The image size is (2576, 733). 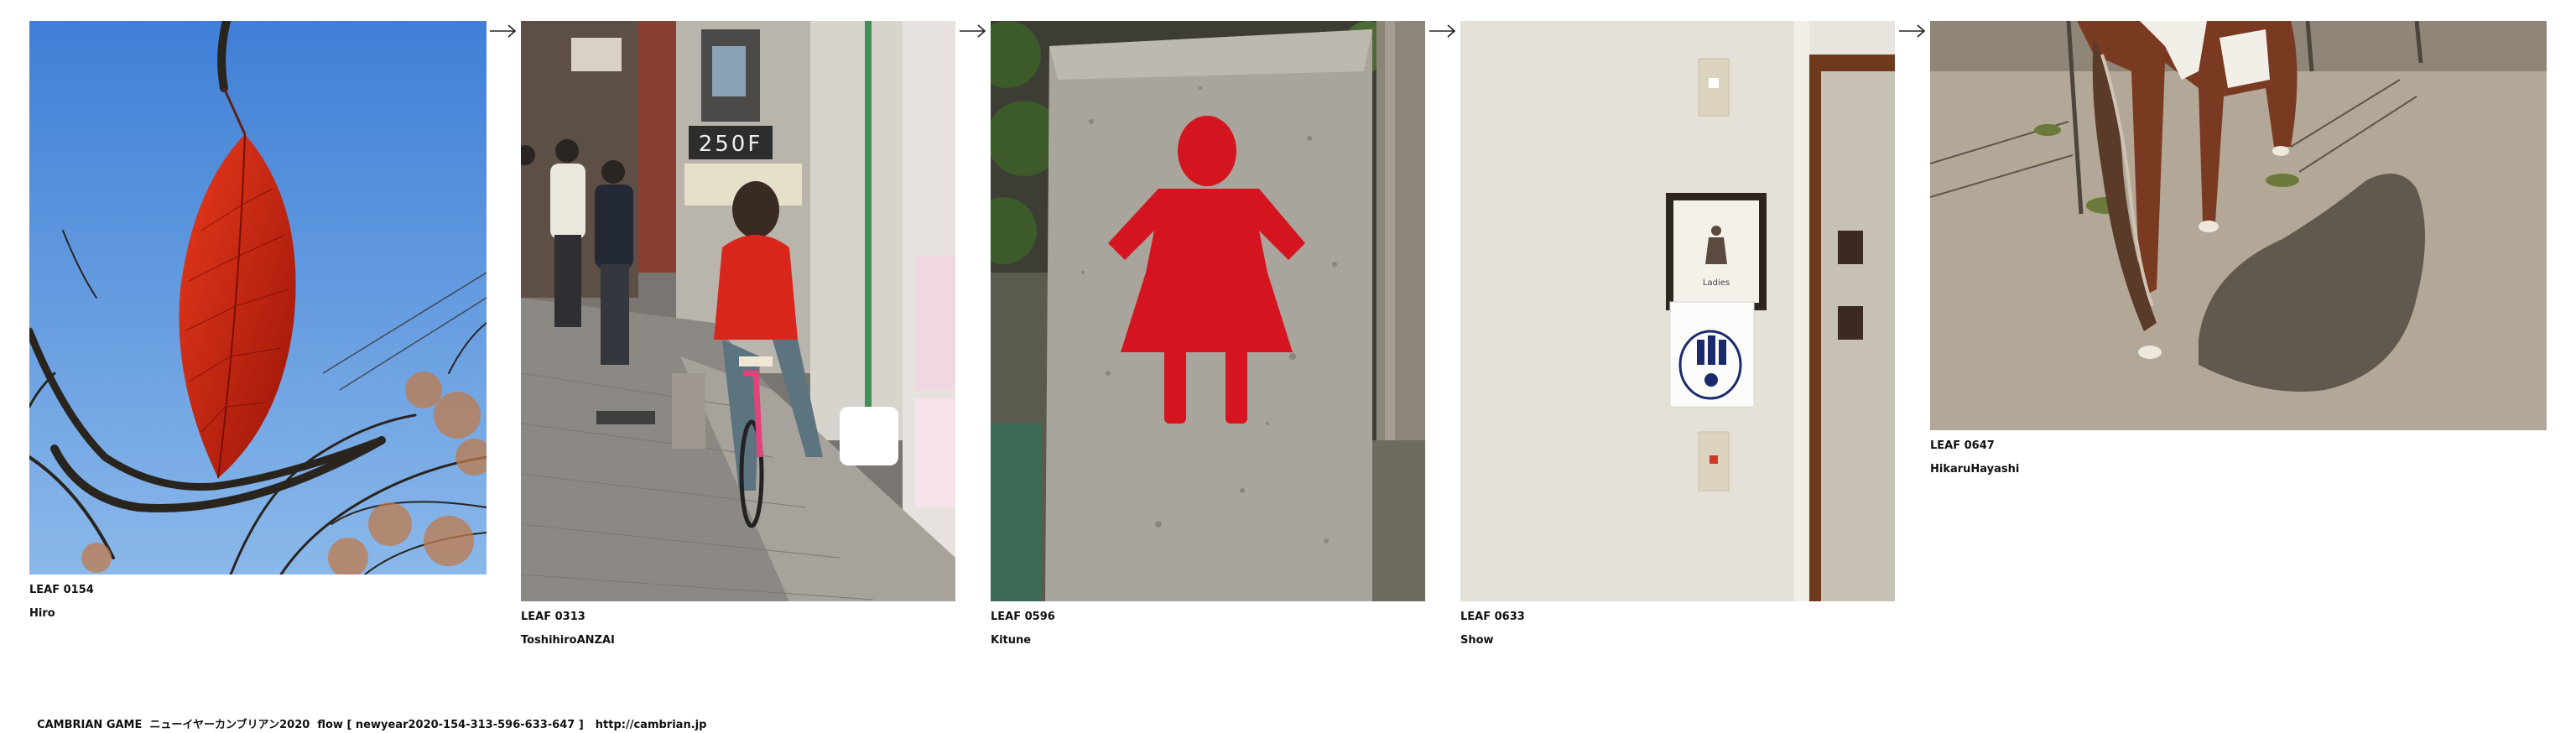 I want to click on leaf-photo-0313: 250F, so click(x=738, y=311).